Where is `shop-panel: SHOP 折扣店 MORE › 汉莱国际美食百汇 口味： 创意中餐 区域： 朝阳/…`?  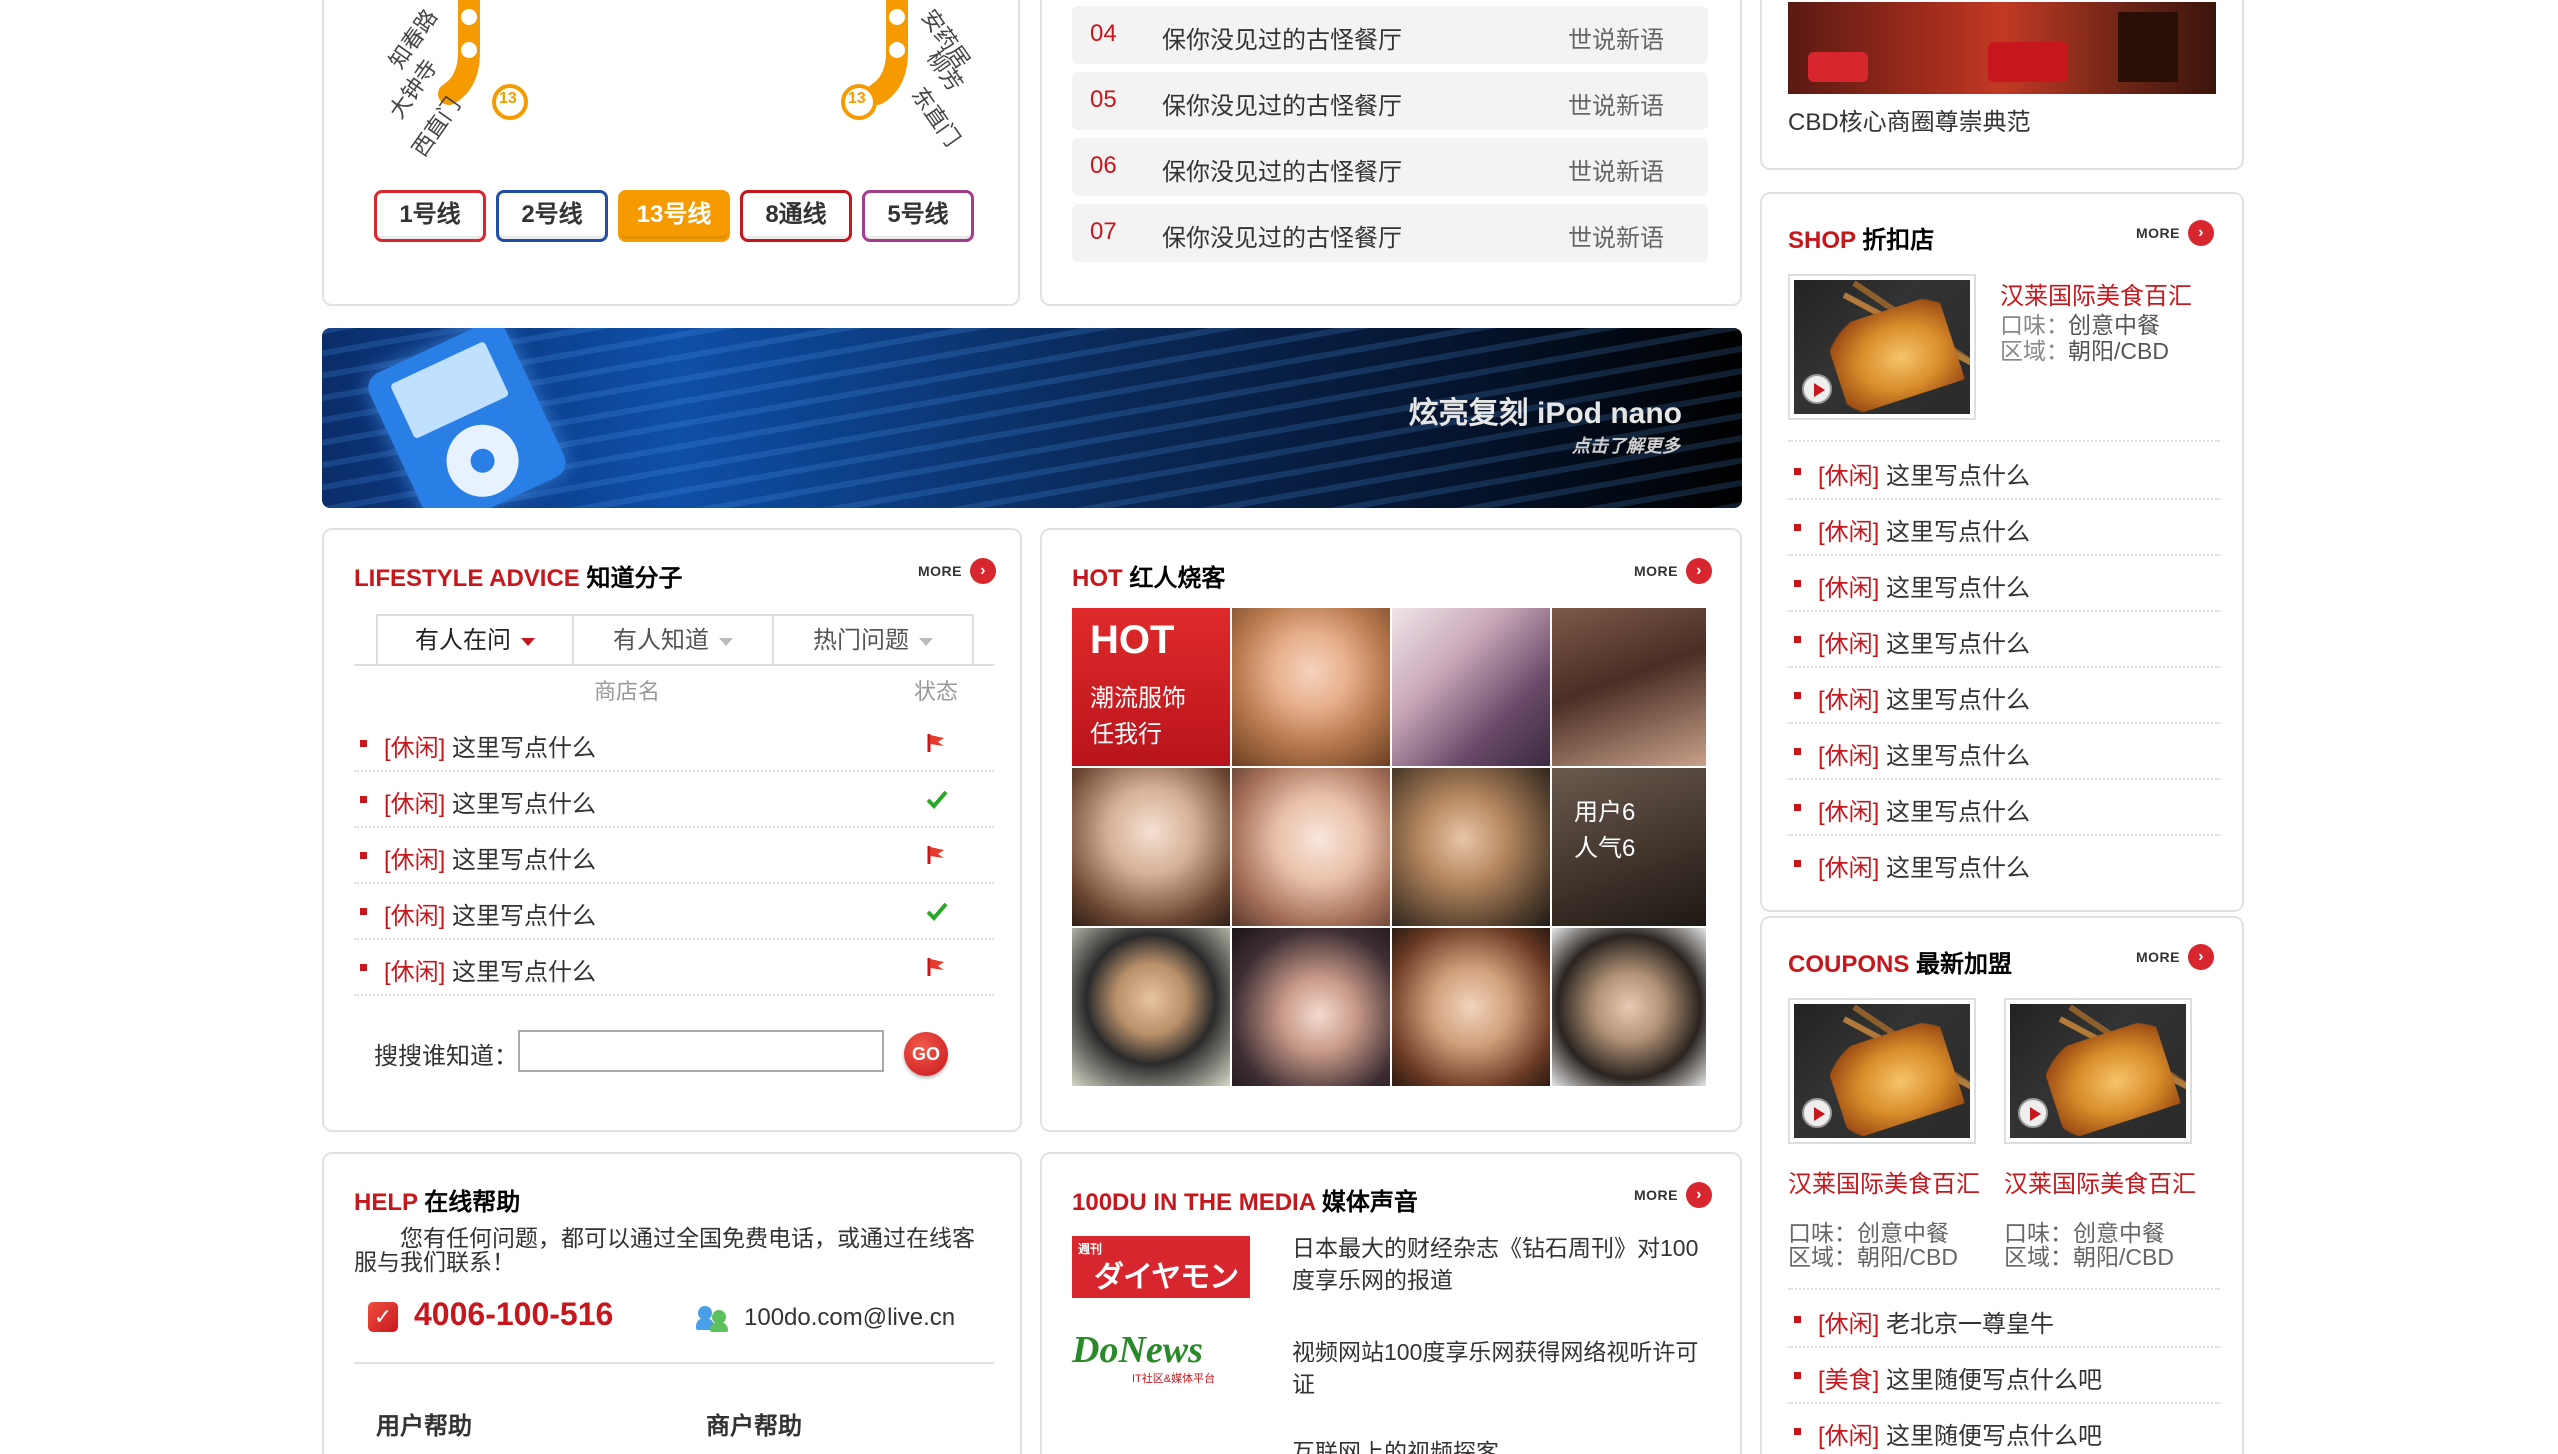 shop-panel: SHOP 折扣店 MORE › 汉莱国际美食百汇 口味： 创意中餐 区域： 朝阳/… is located at coordinates (2002, 552).